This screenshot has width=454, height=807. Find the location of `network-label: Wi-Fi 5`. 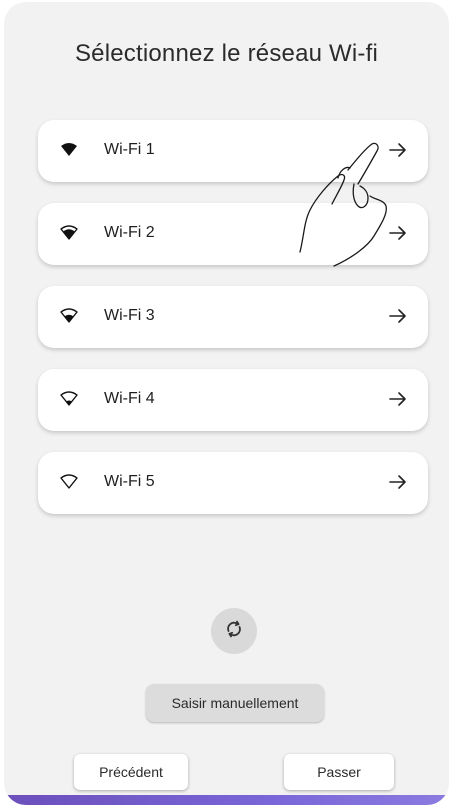

network-label: Wi-Fi 5 is located at coordinates (129, 481).